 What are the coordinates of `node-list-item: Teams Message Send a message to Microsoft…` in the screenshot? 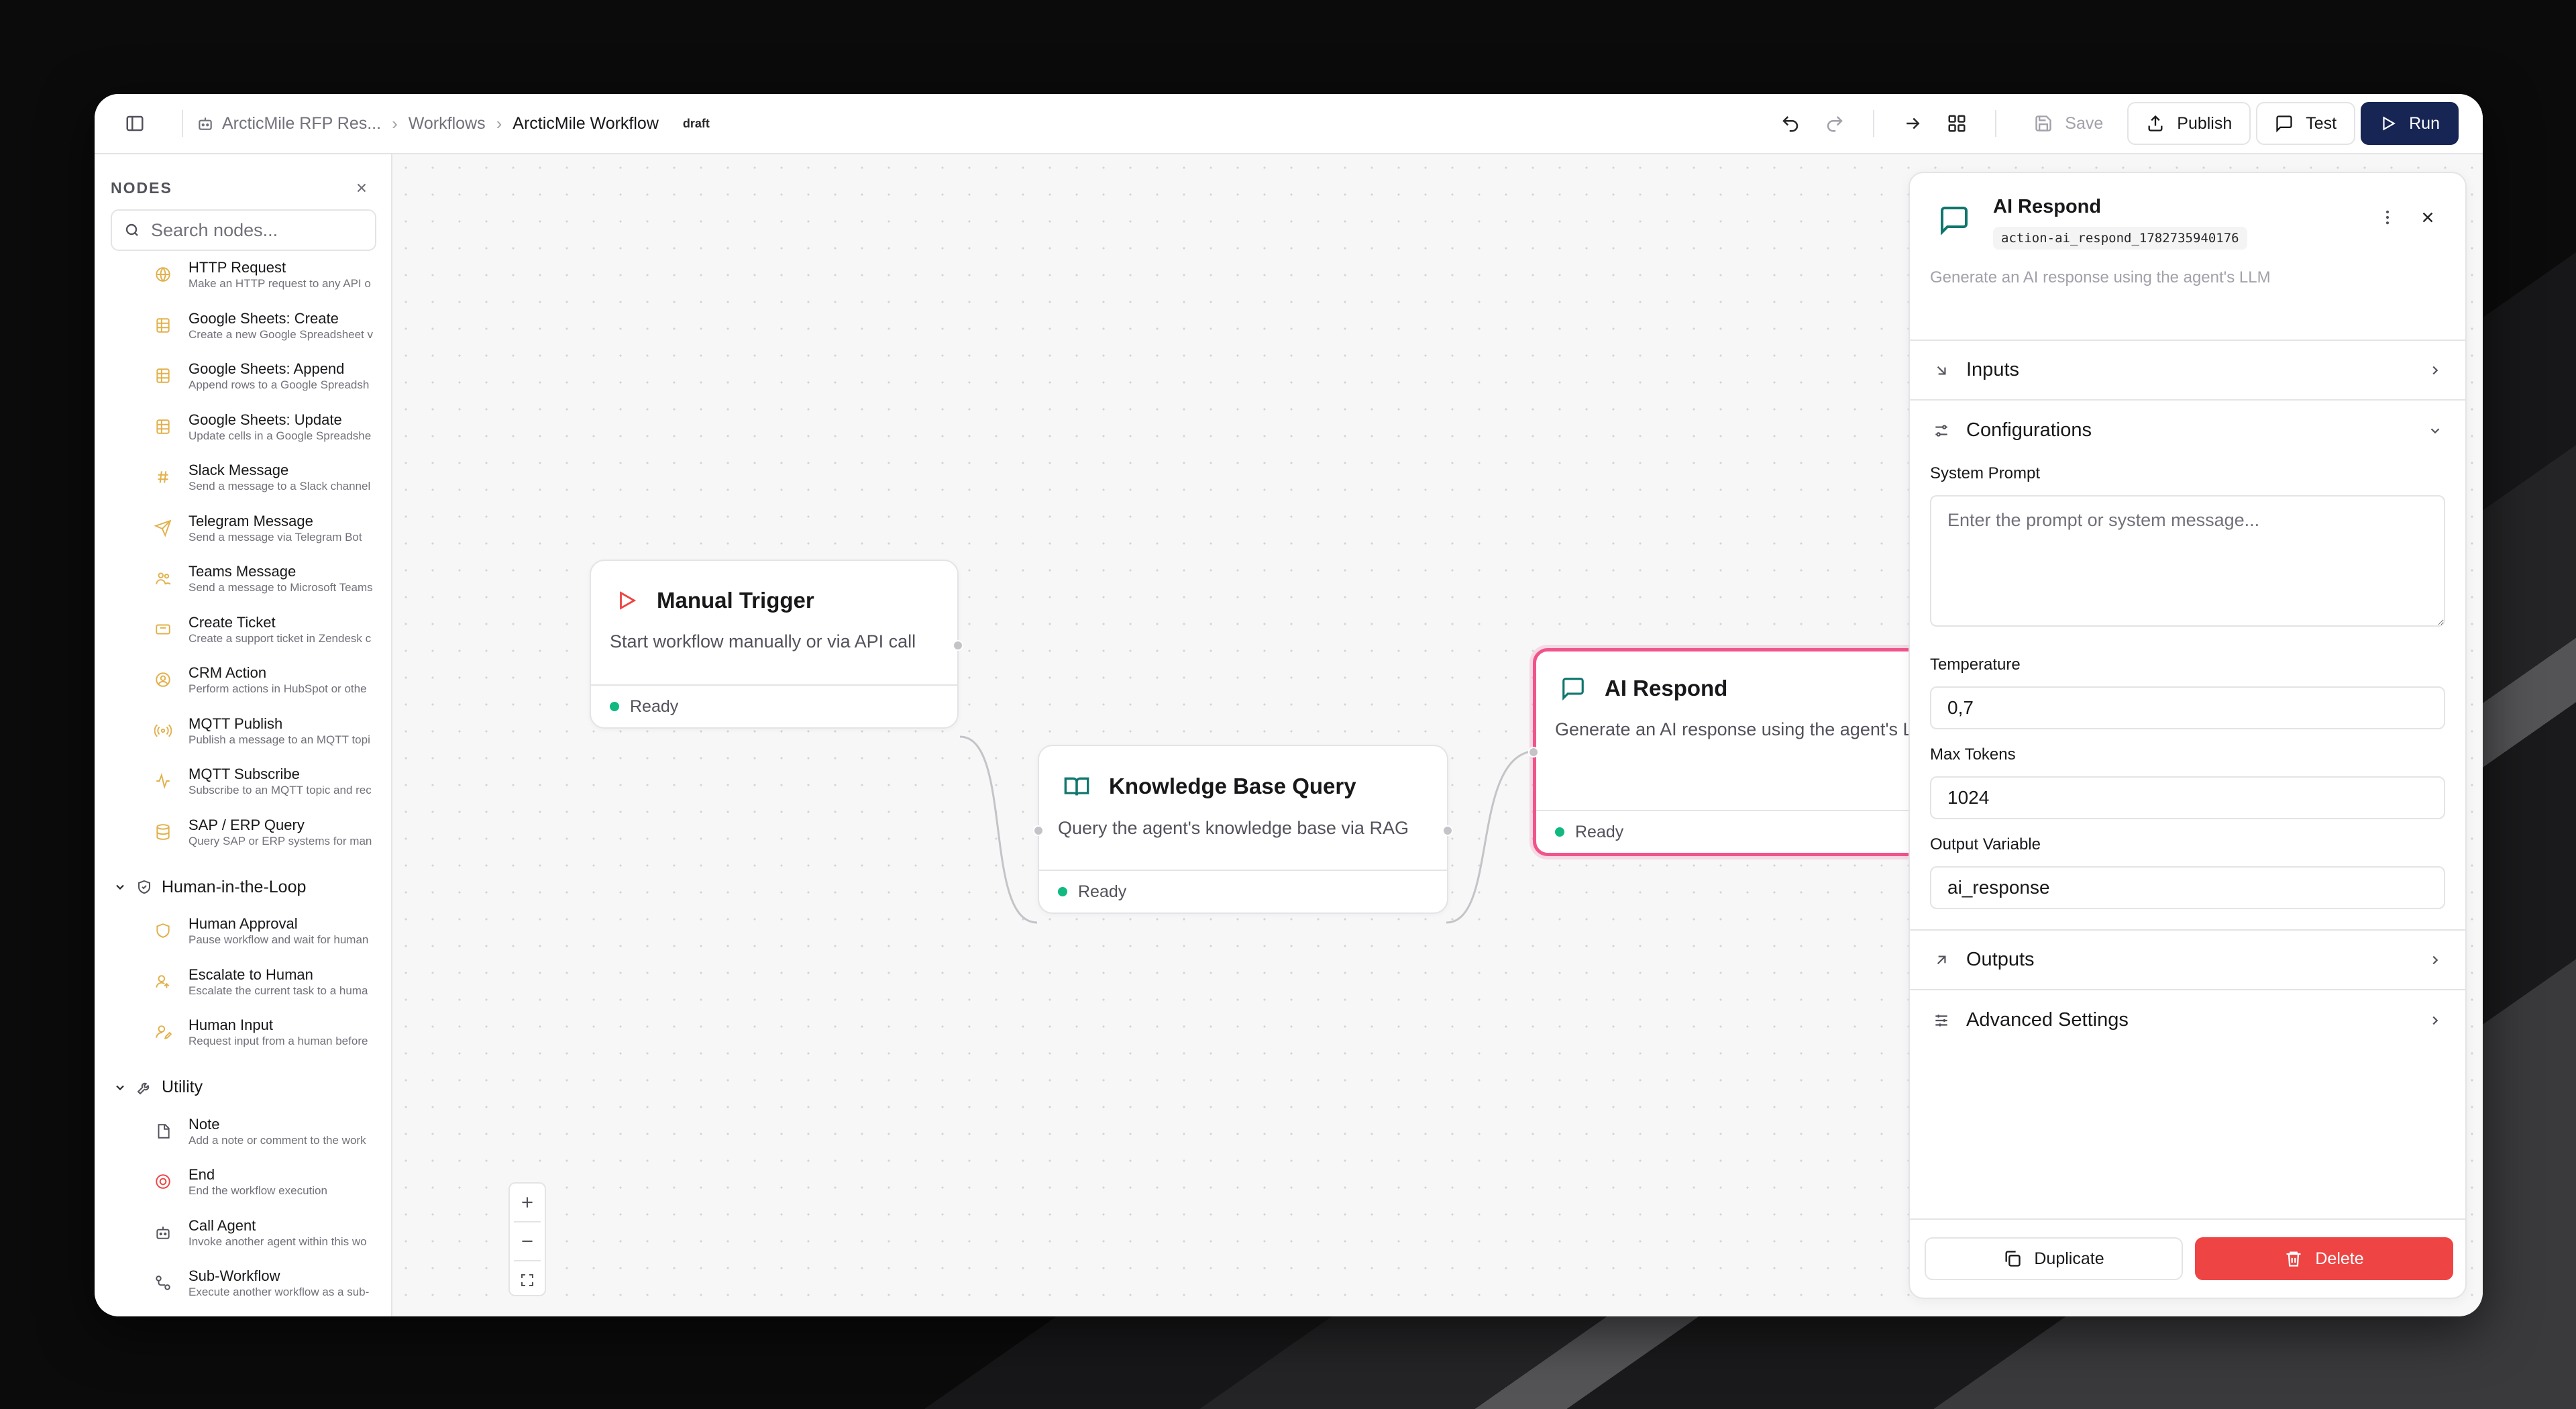 It's located at (243, 584).